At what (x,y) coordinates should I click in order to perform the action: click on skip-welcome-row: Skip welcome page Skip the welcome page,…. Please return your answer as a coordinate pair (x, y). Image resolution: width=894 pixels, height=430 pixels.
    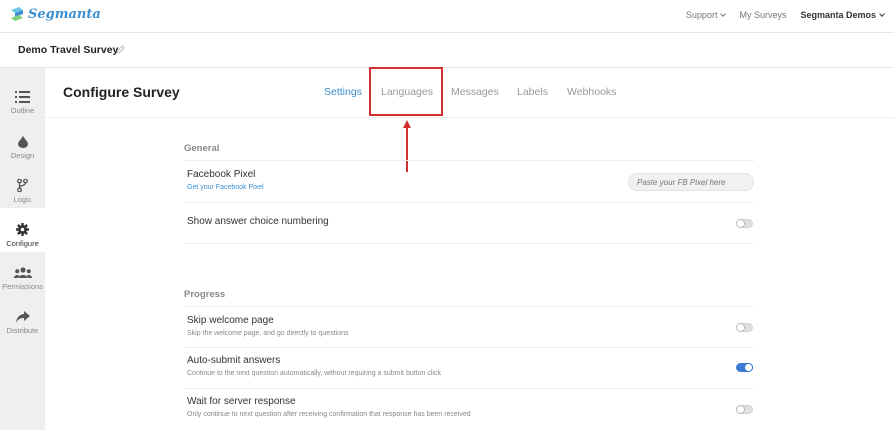
    Looking at the image, I should click on (469, 327).